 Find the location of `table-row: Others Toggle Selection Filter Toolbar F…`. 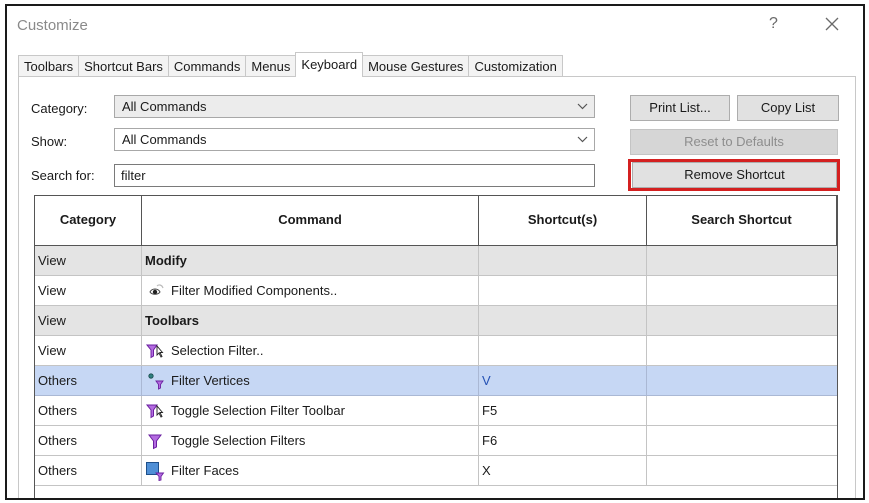

table-row: Others Toggle Selection Filter Toolbar F… is located at coordinates (436, 411).